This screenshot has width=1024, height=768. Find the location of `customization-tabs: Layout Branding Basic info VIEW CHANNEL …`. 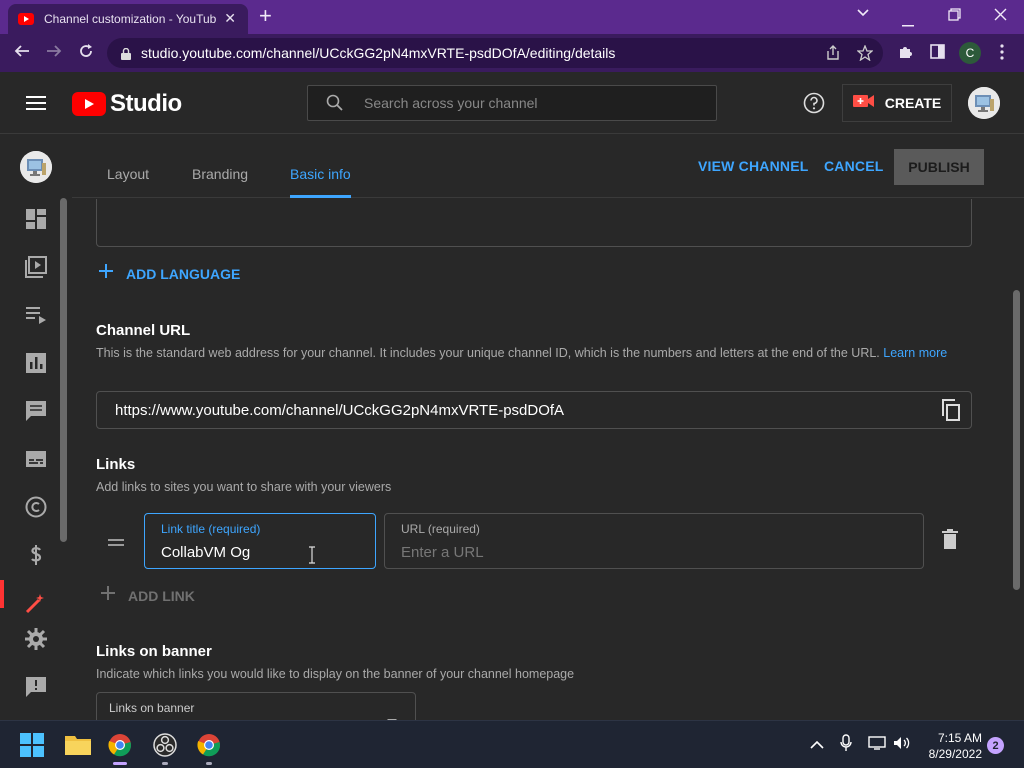

customization-tabs: Layout Branding Basic info VIEW CHANNEL … is located at coordinates (548, 166).